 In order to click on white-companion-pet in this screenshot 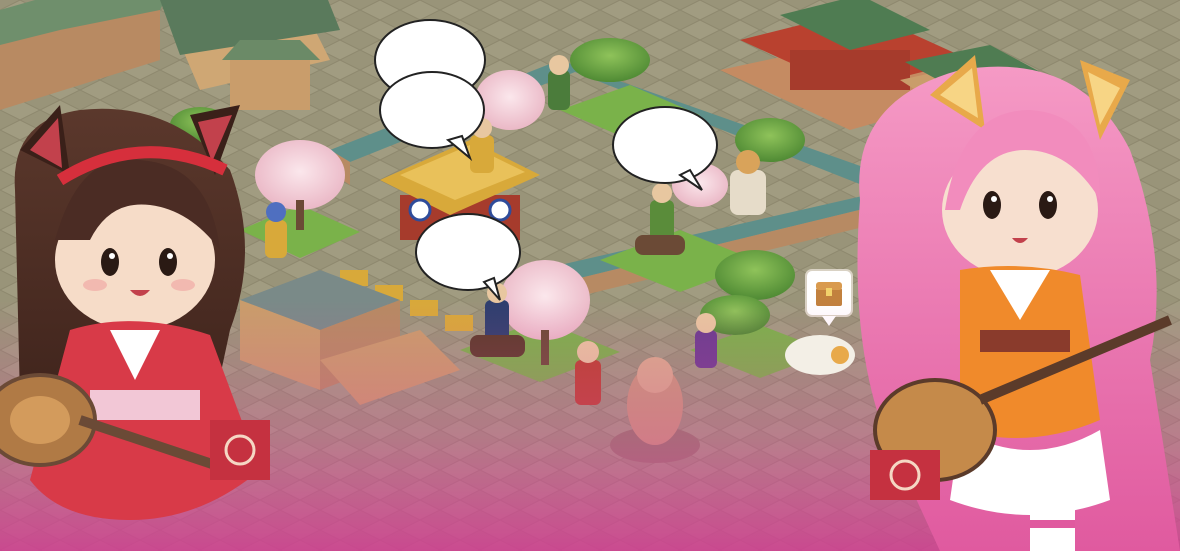, I will do `click(820, 355)`.